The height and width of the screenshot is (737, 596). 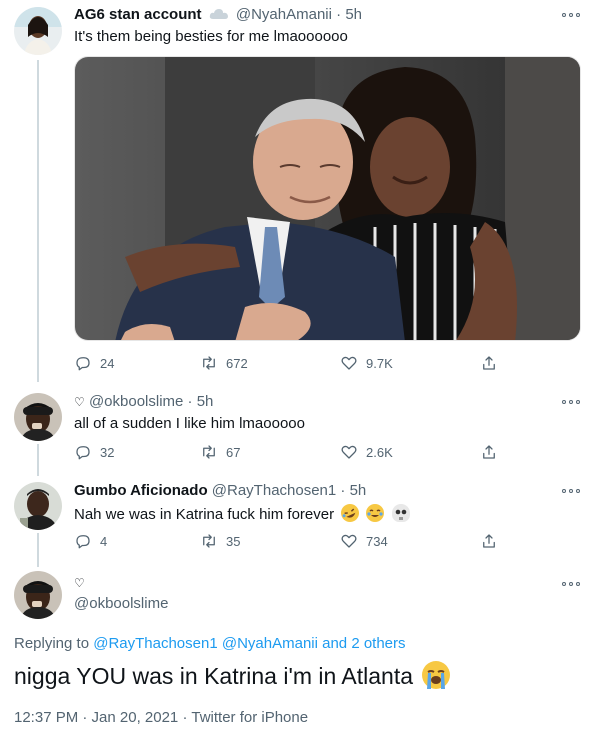 I want to click on like-count: 9.7K, so click(x=379, y=363).